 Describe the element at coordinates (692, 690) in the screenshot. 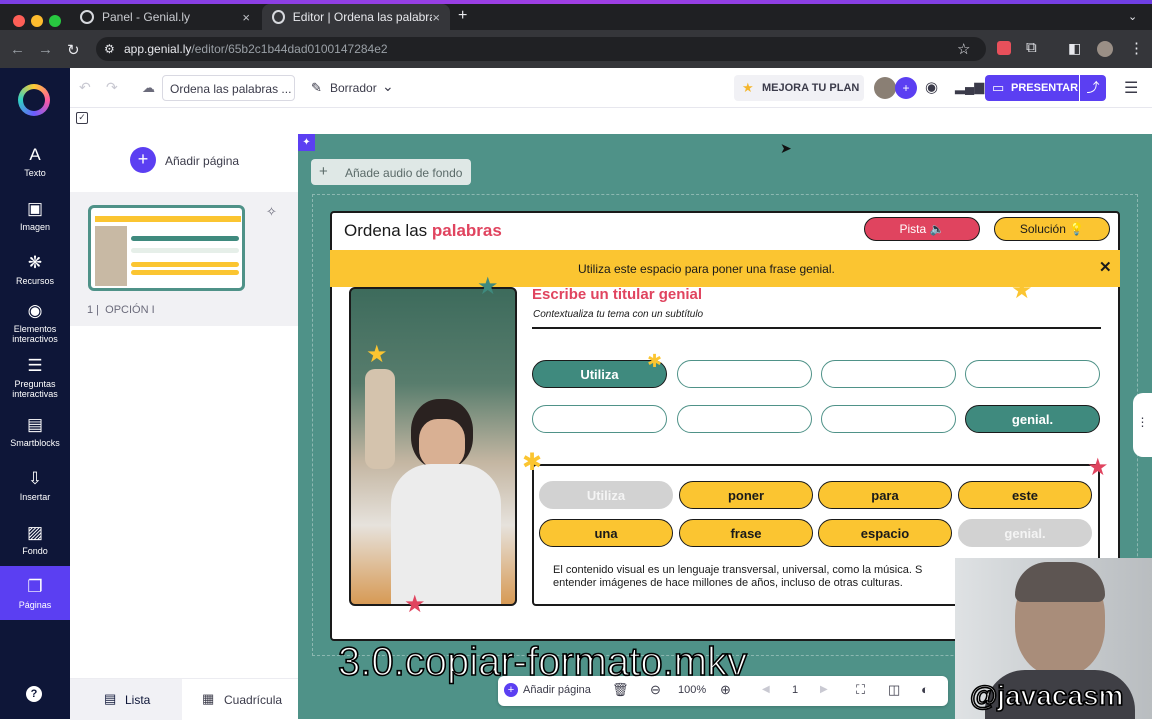

I see `zoom-level: 100%` at that location.